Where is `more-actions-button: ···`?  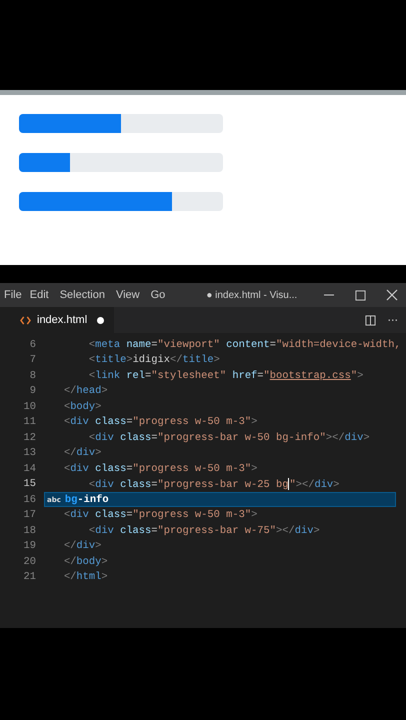 more-actions-button: ··· is located at coordinates (393, 320).